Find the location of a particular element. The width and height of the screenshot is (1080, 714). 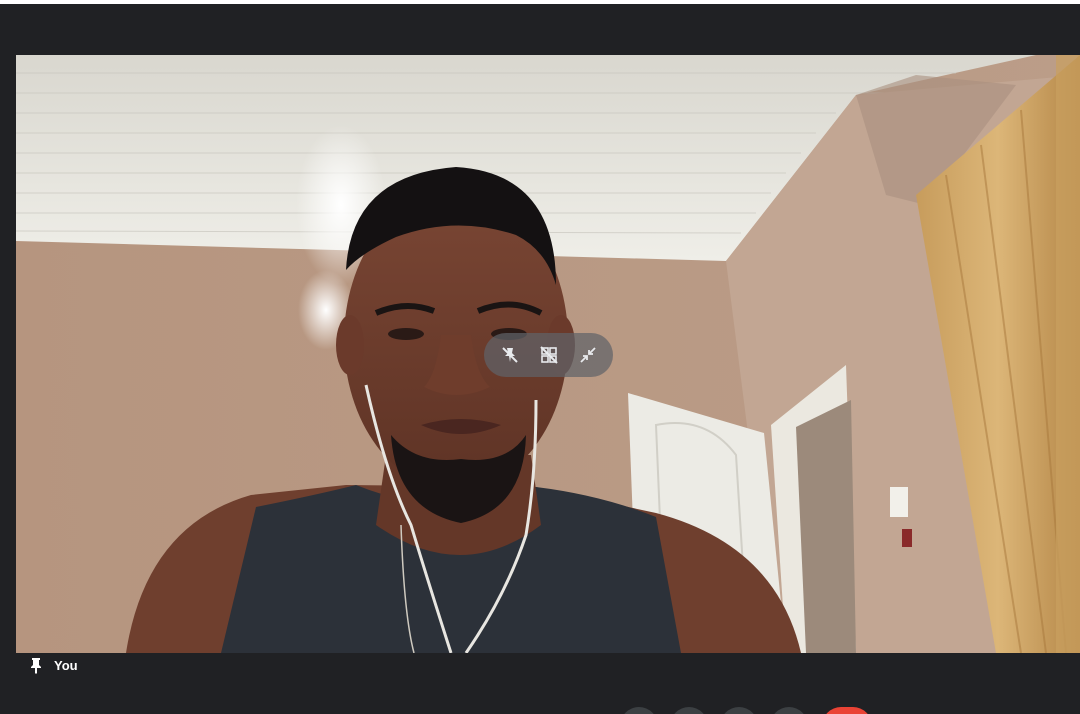

minimize-icon is located at coordinates (588, 355).